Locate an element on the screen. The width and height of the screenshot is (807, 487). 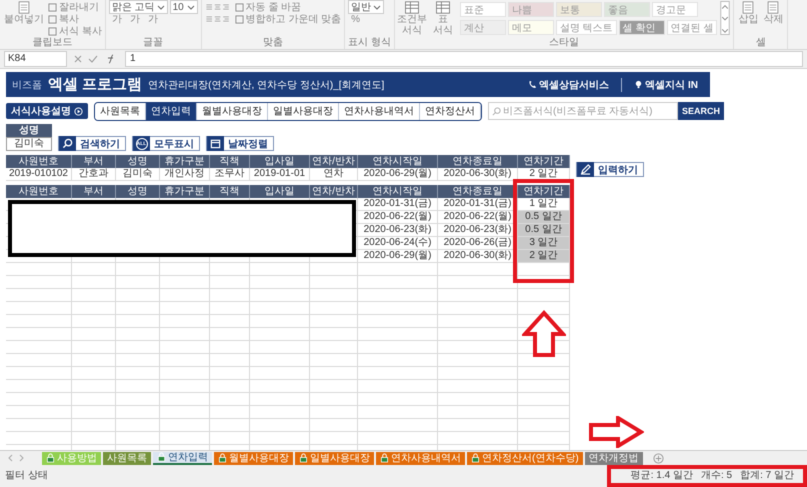
add-sheet-icon is located at coordinates (658, 458).